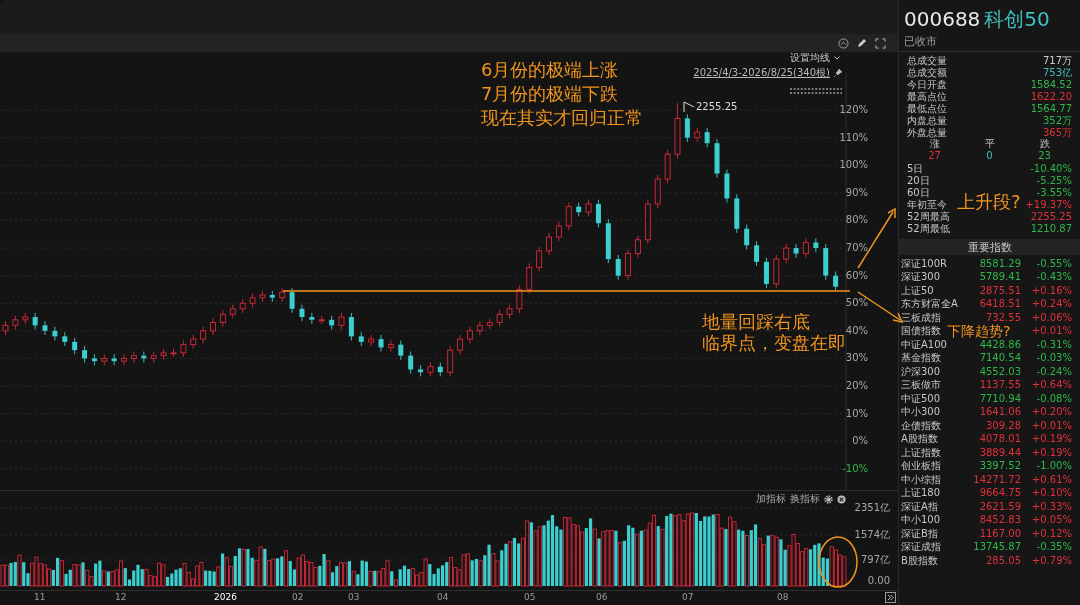  What do you see at coordinates (999, 344) in the screenshot?
I see `index-value: 4428.86` at bounding box center [999, 344].